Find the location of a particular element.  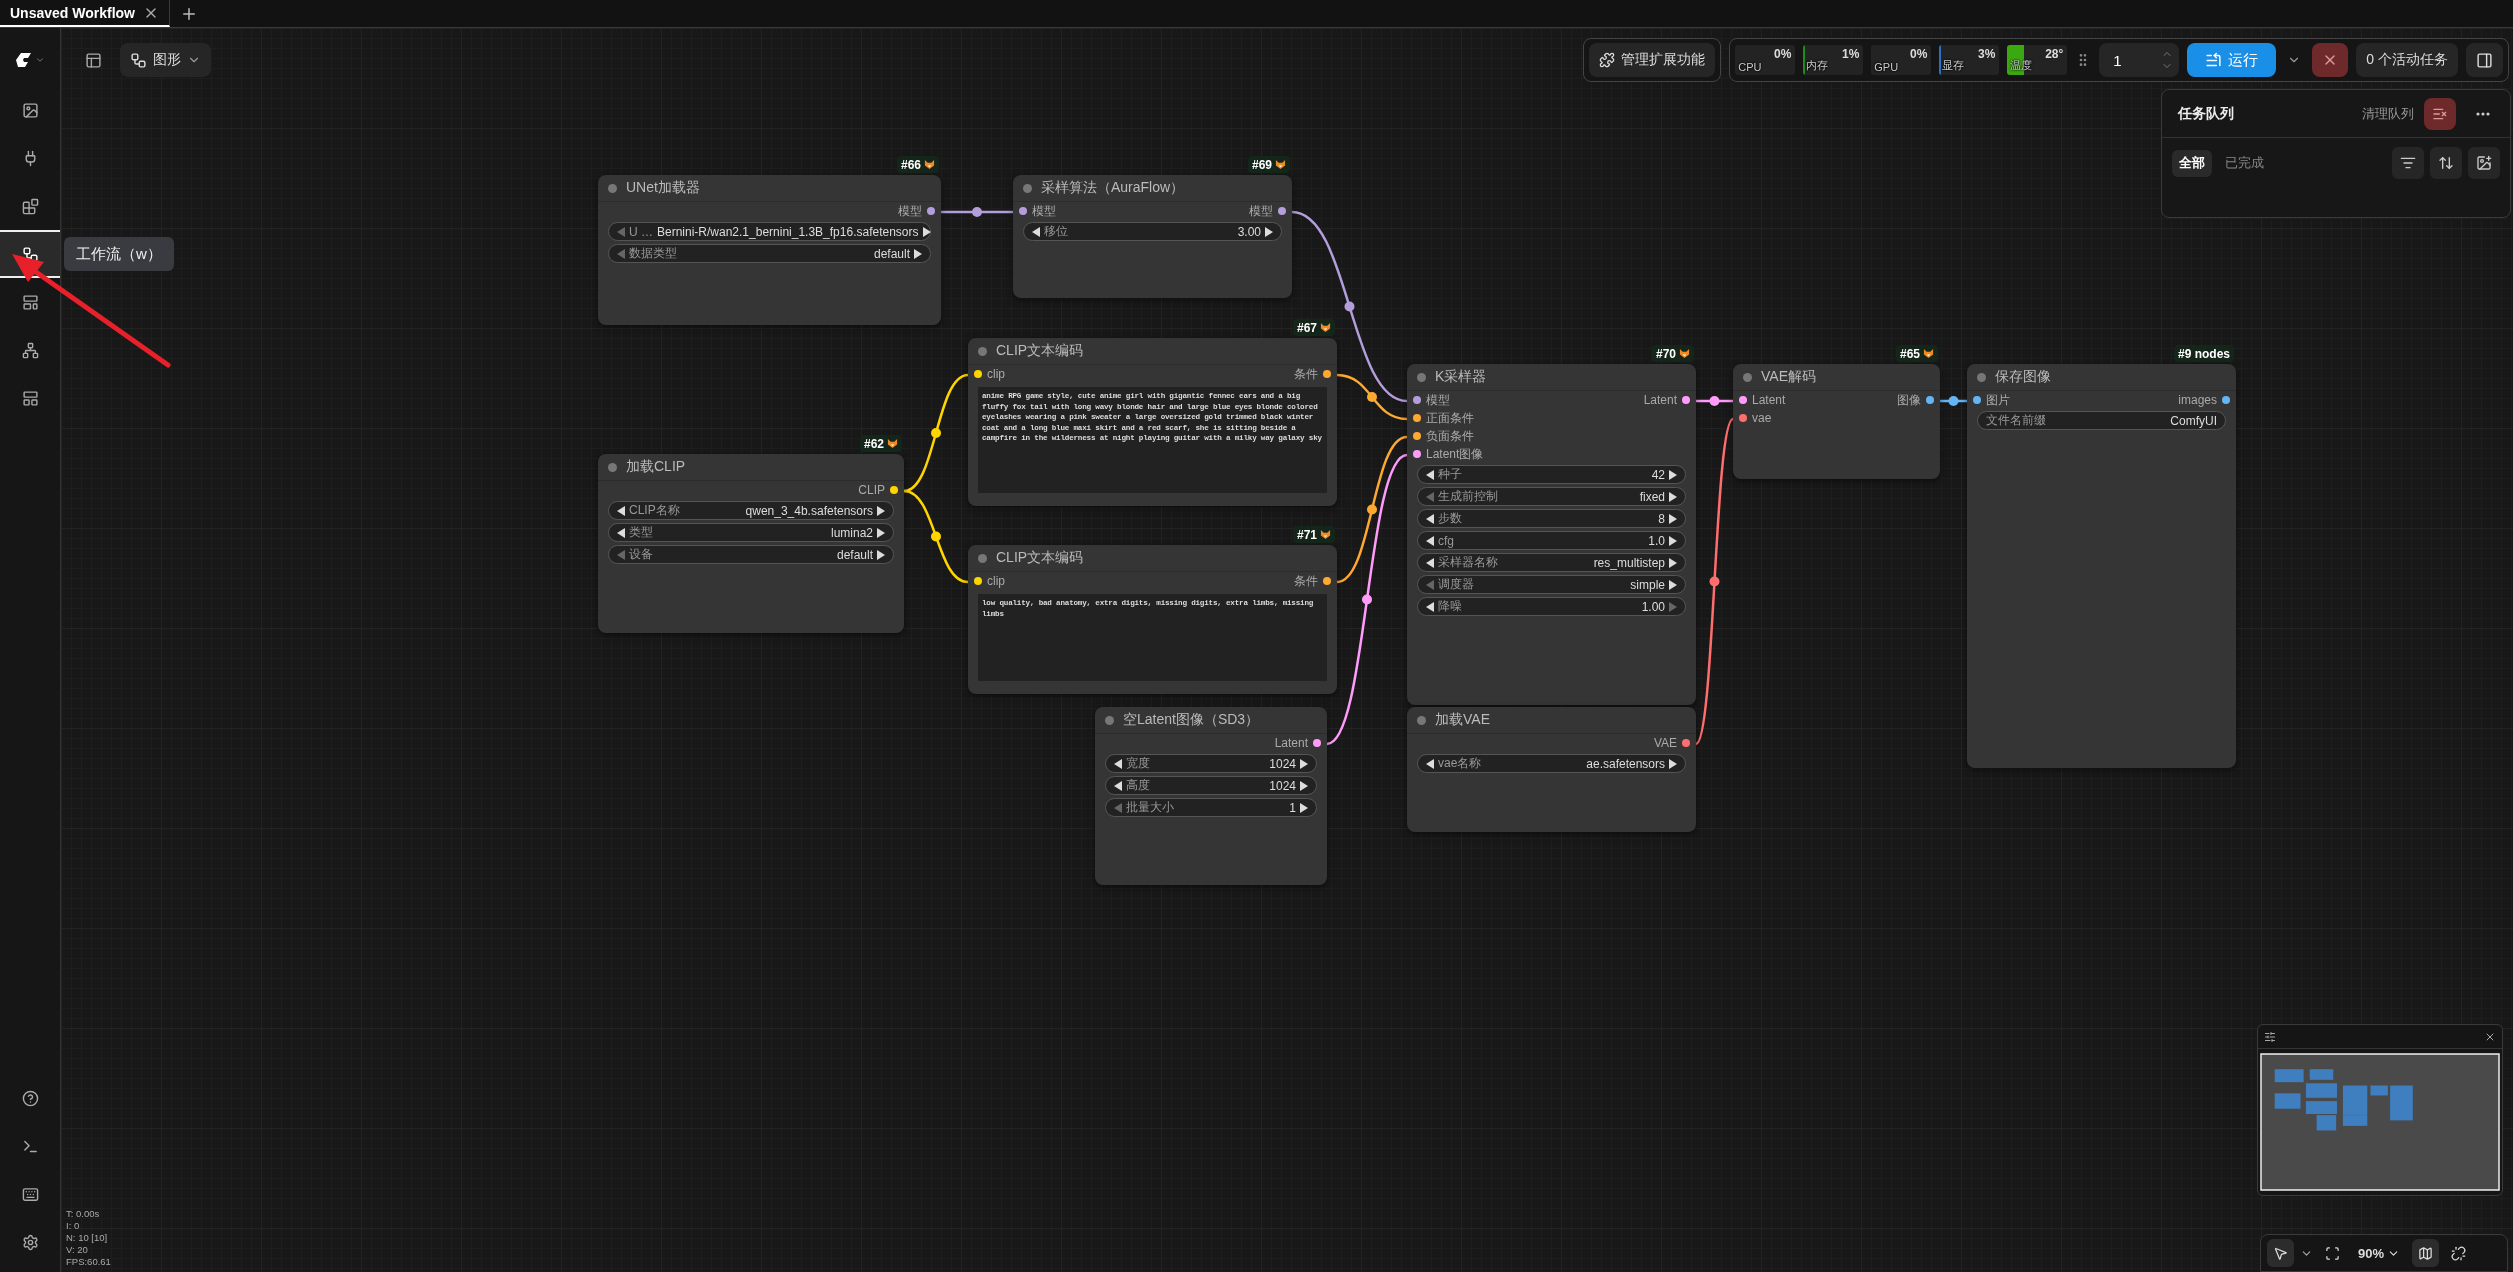

panel-title: 任务队列 is located at coordinates (2206, 113).